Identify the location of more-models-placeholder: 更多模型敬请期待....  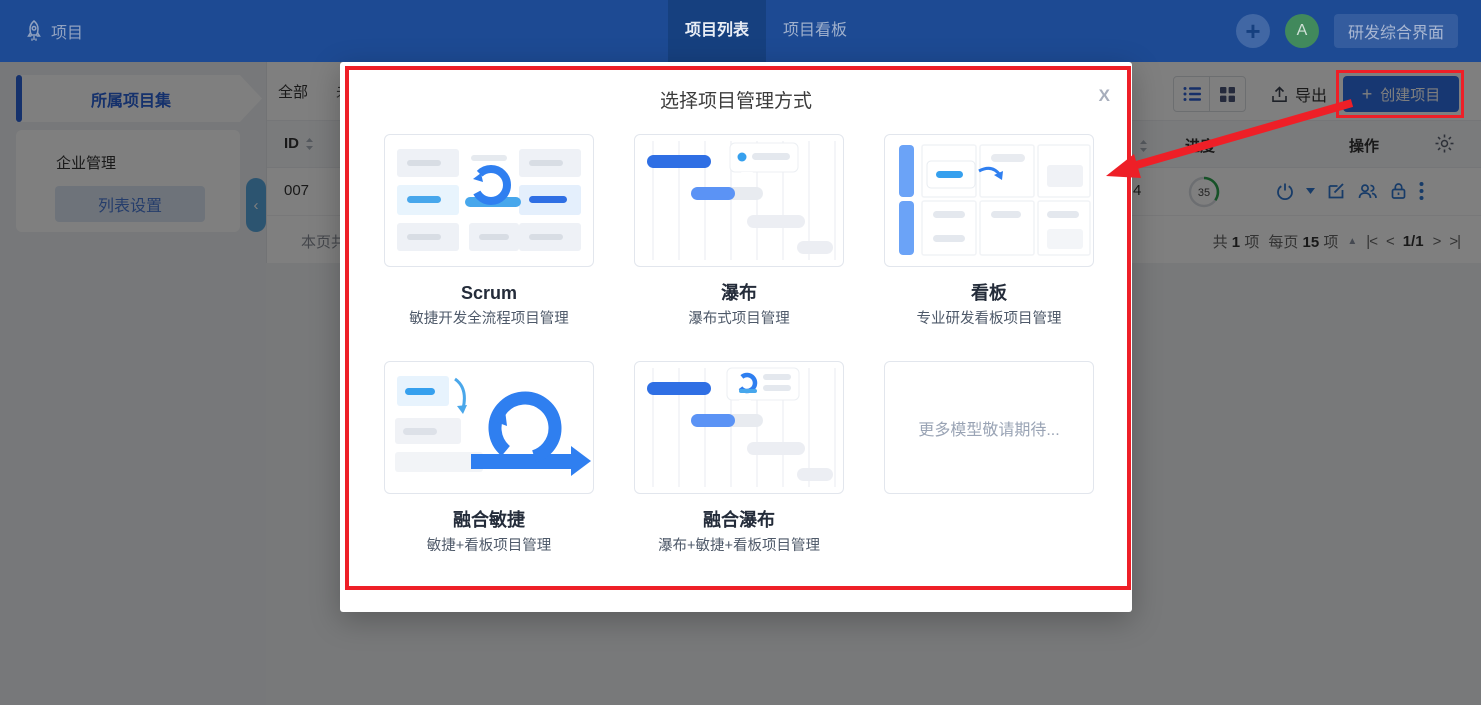
(989, 427).